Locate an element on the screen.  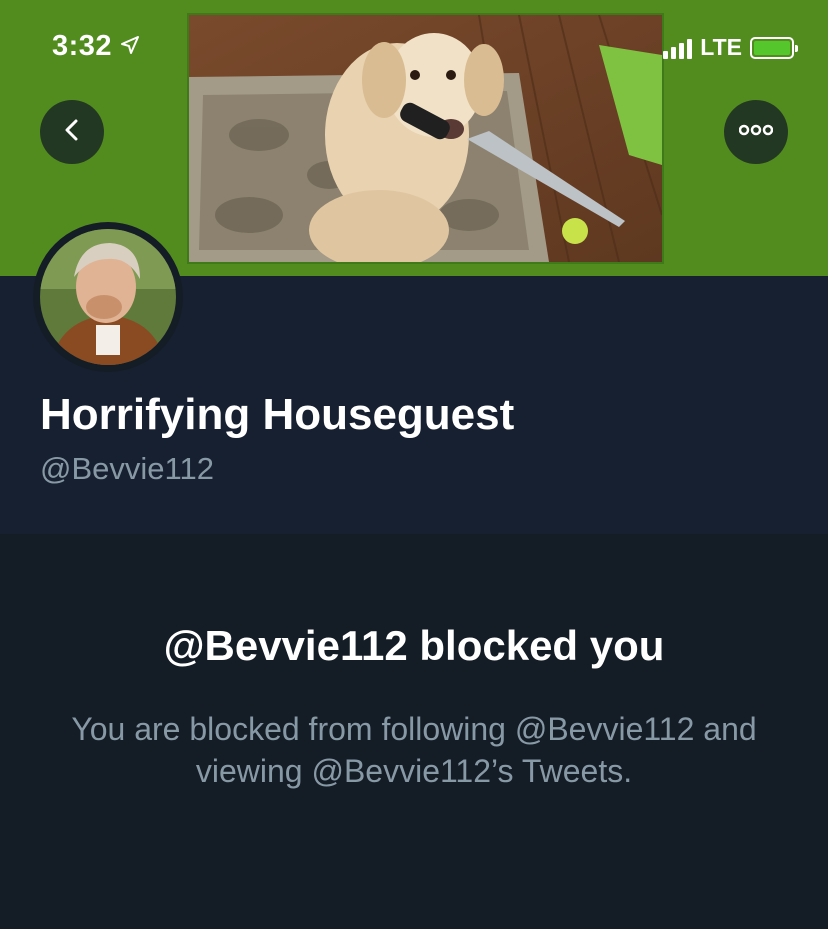
back-button is located at coordinates (72, 132).